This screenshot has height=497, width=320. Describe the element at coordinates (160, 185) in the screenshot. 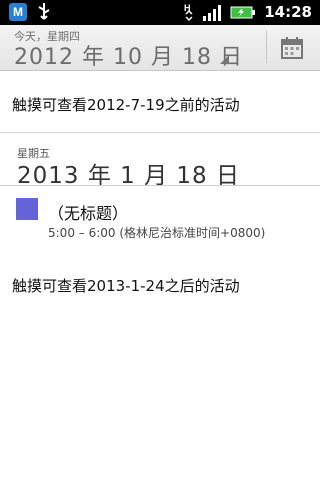

I see `day-divider` at that location.